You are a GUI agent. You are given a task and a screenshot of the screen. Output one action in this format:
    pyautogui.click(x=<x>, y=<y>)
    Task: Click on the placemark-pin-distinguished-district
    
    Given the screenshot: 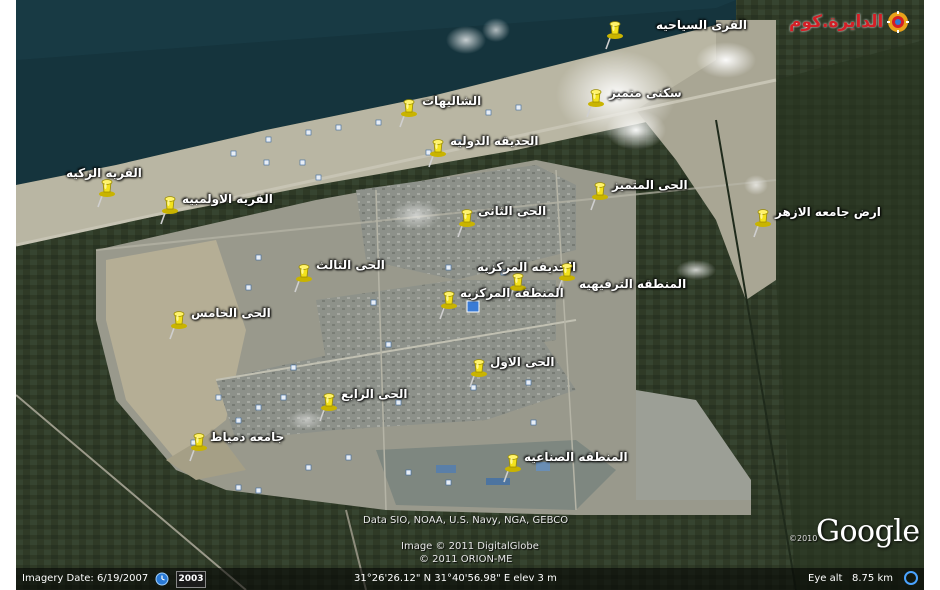 What is the action you would take?
    pyautogui.click(x=600, y=196)
    